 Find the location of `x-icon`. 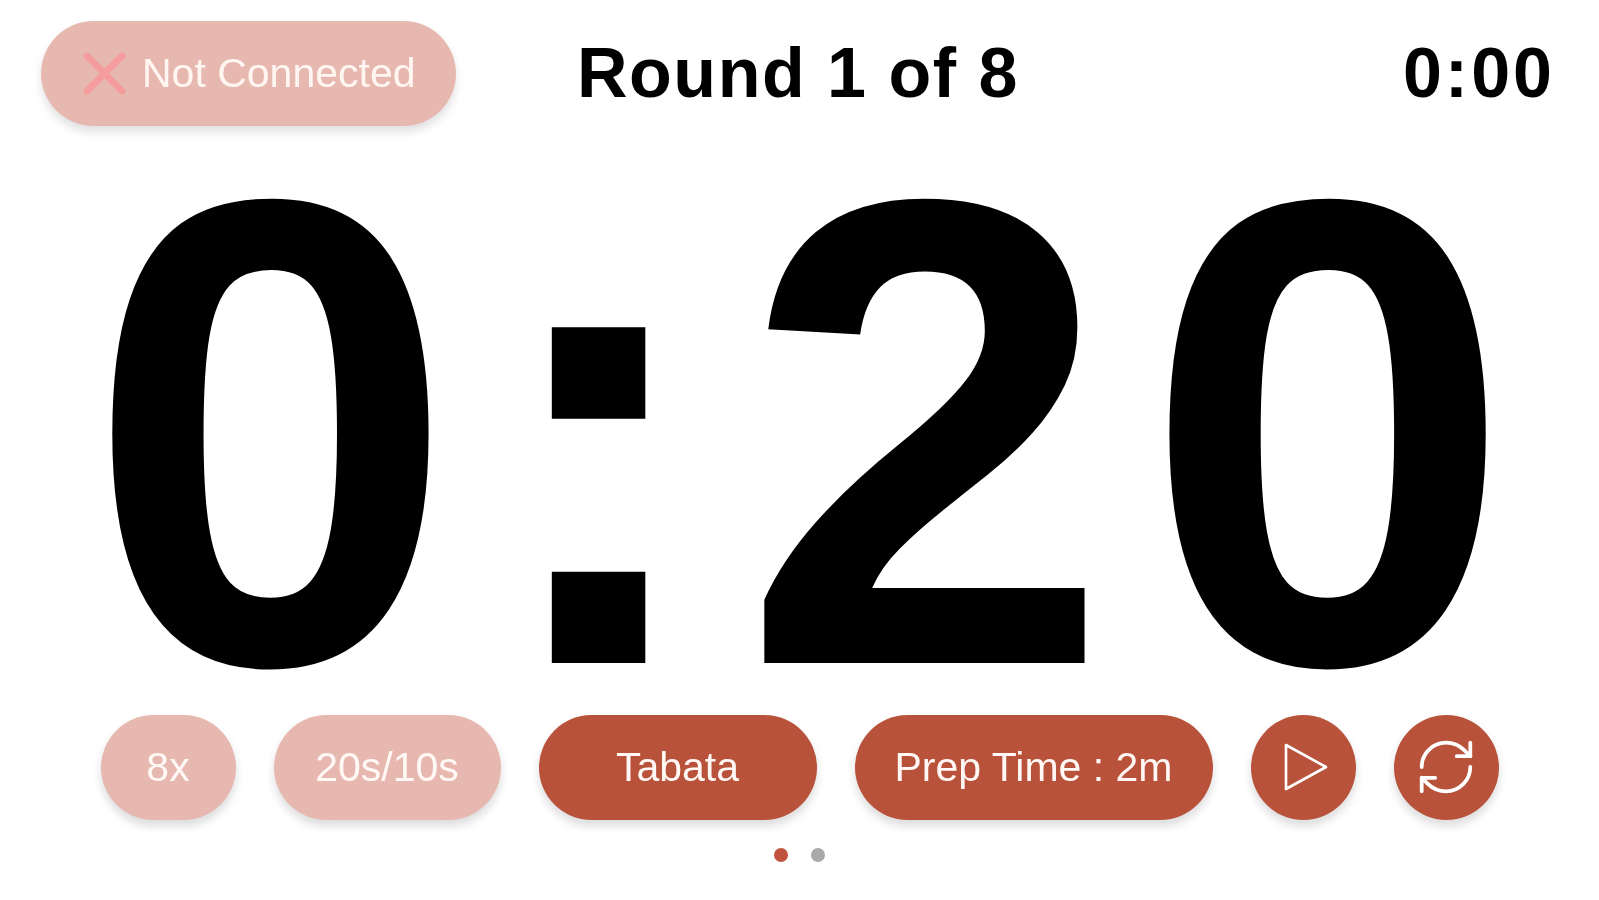

x-icon is located at coordinates (104, 73).